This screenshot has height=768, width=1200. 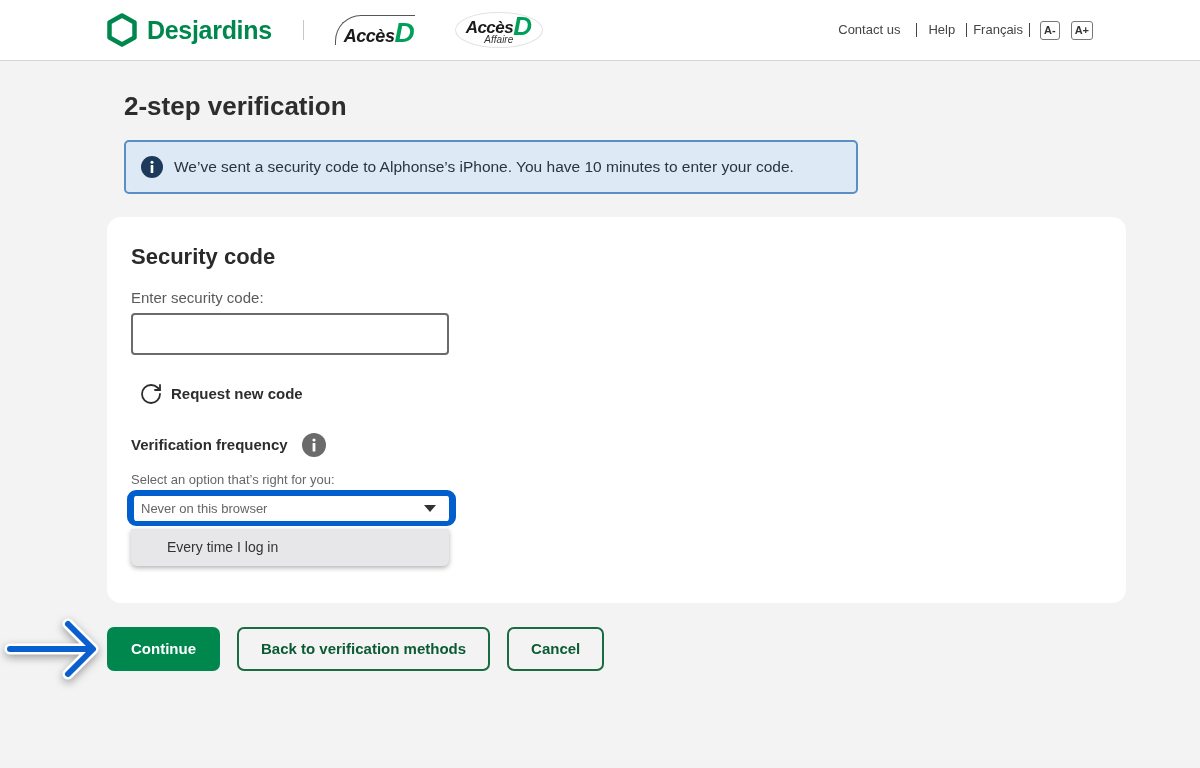 What do you see at coordinates (290, 547) in the screenshot?
I see `dropdown-option: Every time I log in` at bounding box center [290, 547].